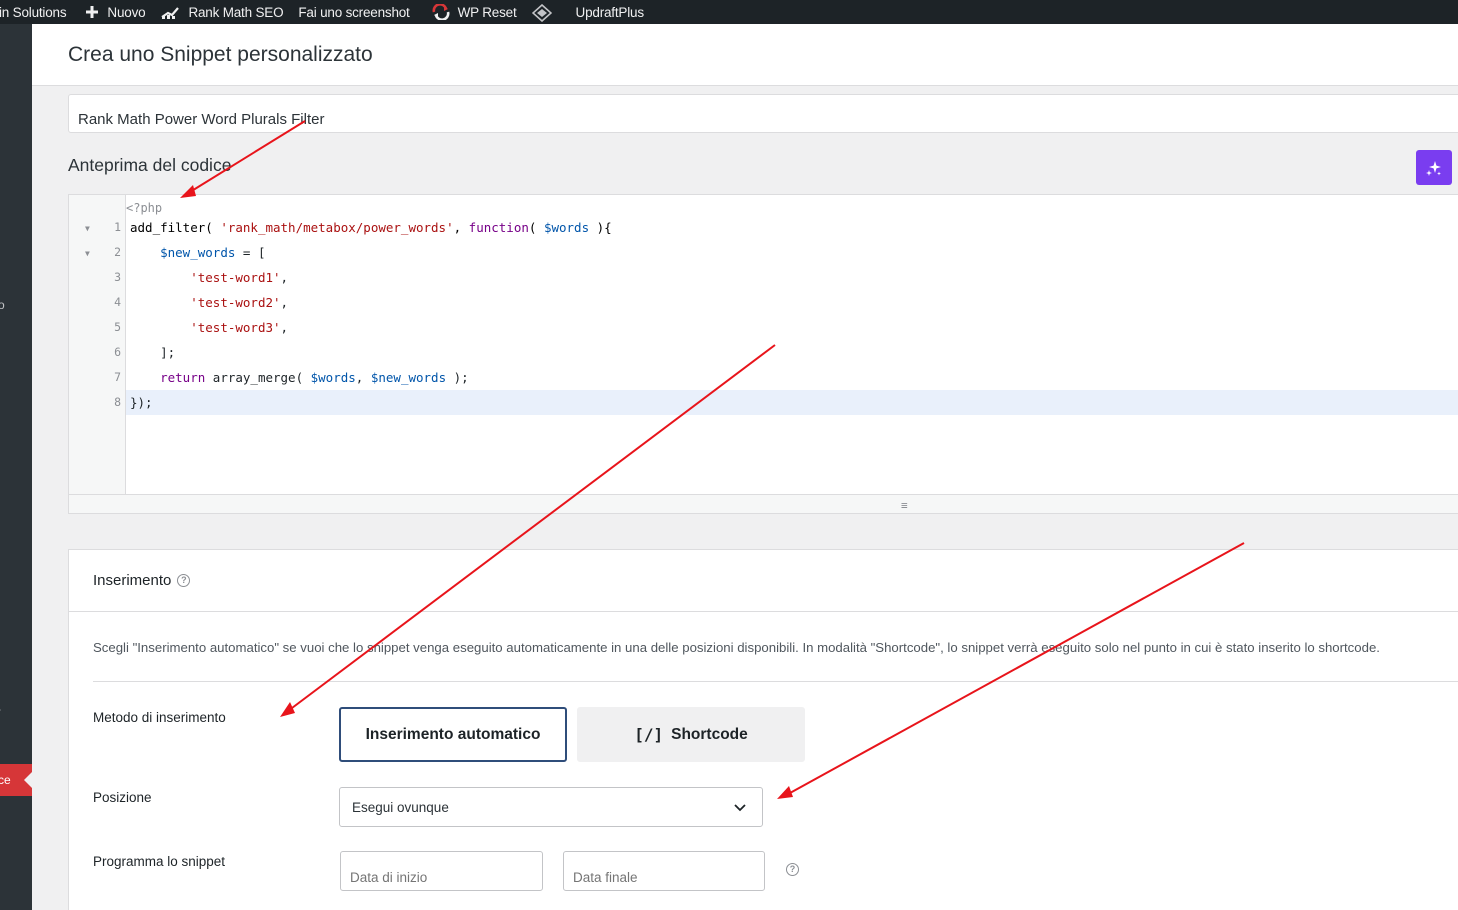 The width and height of the screenshot is (1458, 910). What do you see at coordinates (551, 807) in the screenshot?
I see `position-select: Esegui ovunque` at bounding box center [551, 807].